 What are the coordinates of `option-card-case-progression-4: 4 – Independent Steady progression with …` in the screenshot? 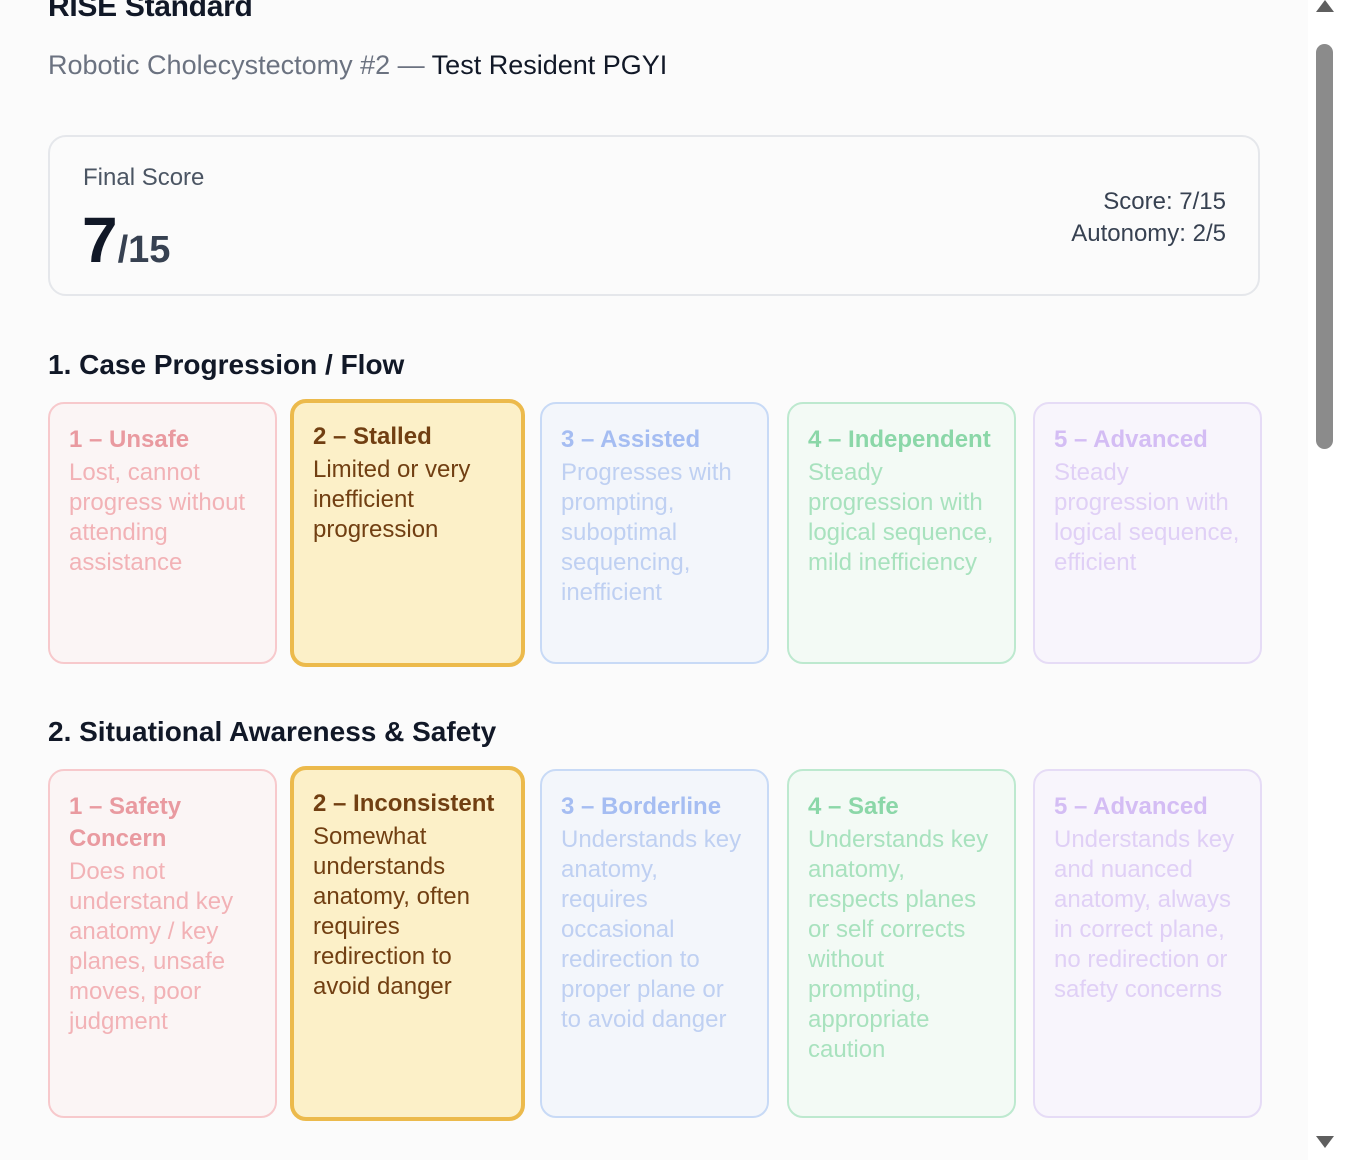 It's located at (901, 533).